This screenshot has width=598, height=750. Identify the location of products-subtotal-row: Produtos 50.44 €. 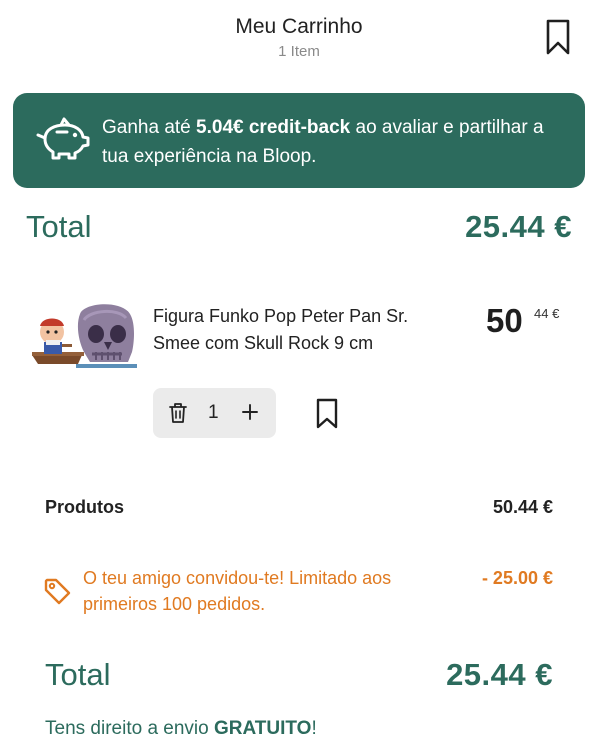
(299, 510).